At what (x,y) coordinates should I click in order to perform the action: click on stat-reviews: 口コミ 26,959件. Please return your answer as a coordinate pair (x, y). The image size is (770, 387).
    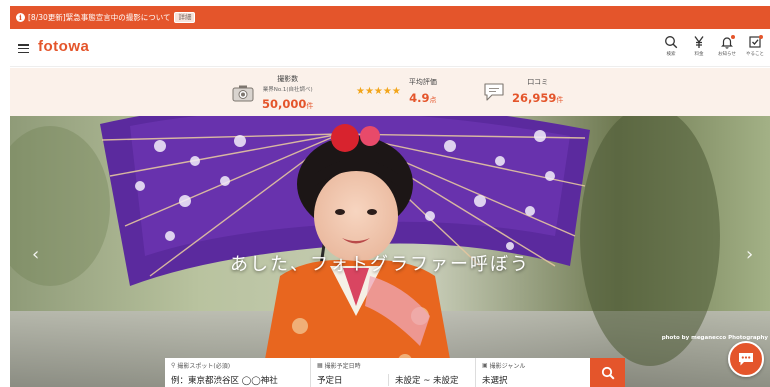
    Looking at the image, I should click on (522, 91).